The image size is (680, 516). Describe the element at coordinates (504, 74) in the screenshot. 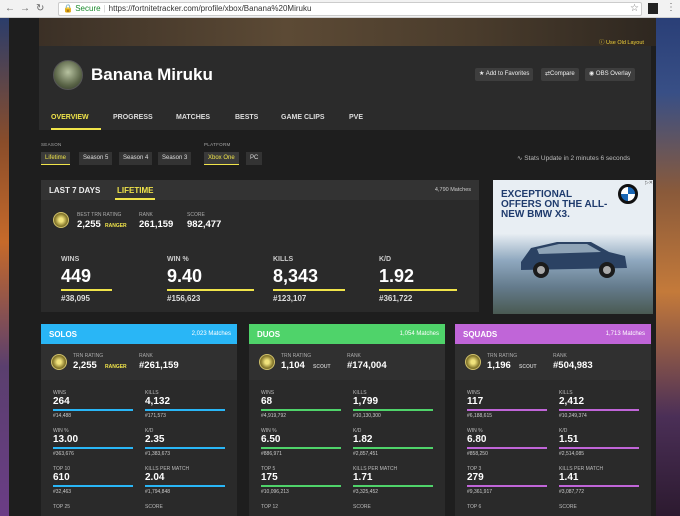

I see `add-to-favorites-button: ★ Add to Favorites` at that location.